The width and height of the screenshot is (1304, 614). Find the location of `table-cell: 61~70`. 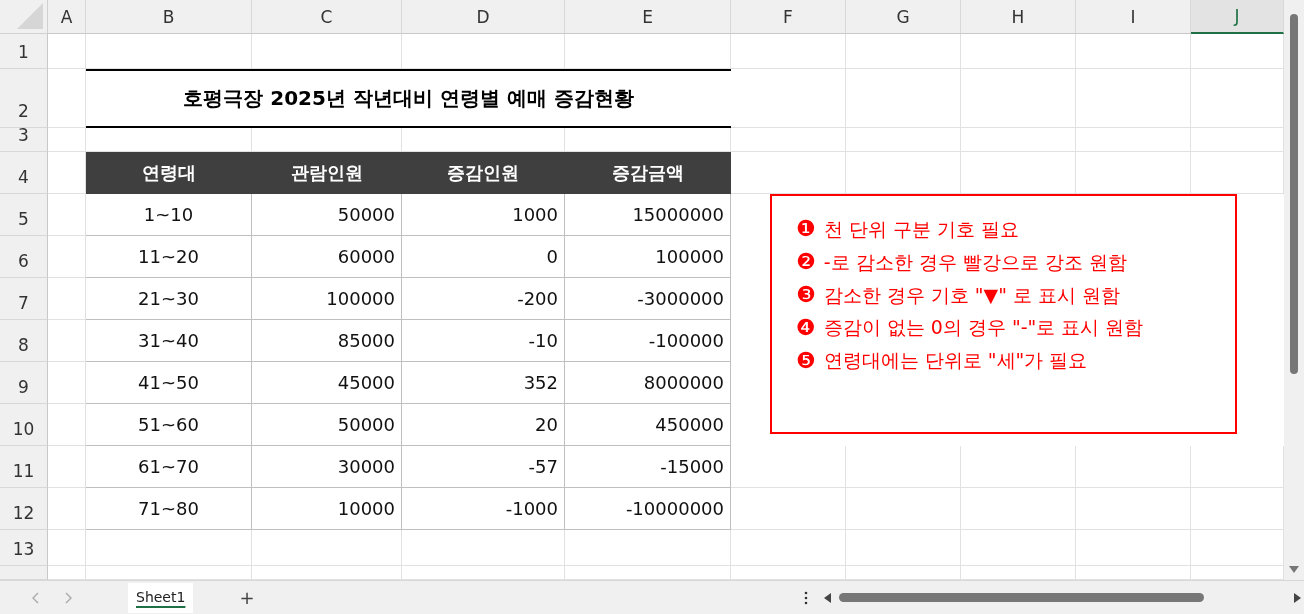

table-cell: 61~70 is located at coordinates (169, 467).